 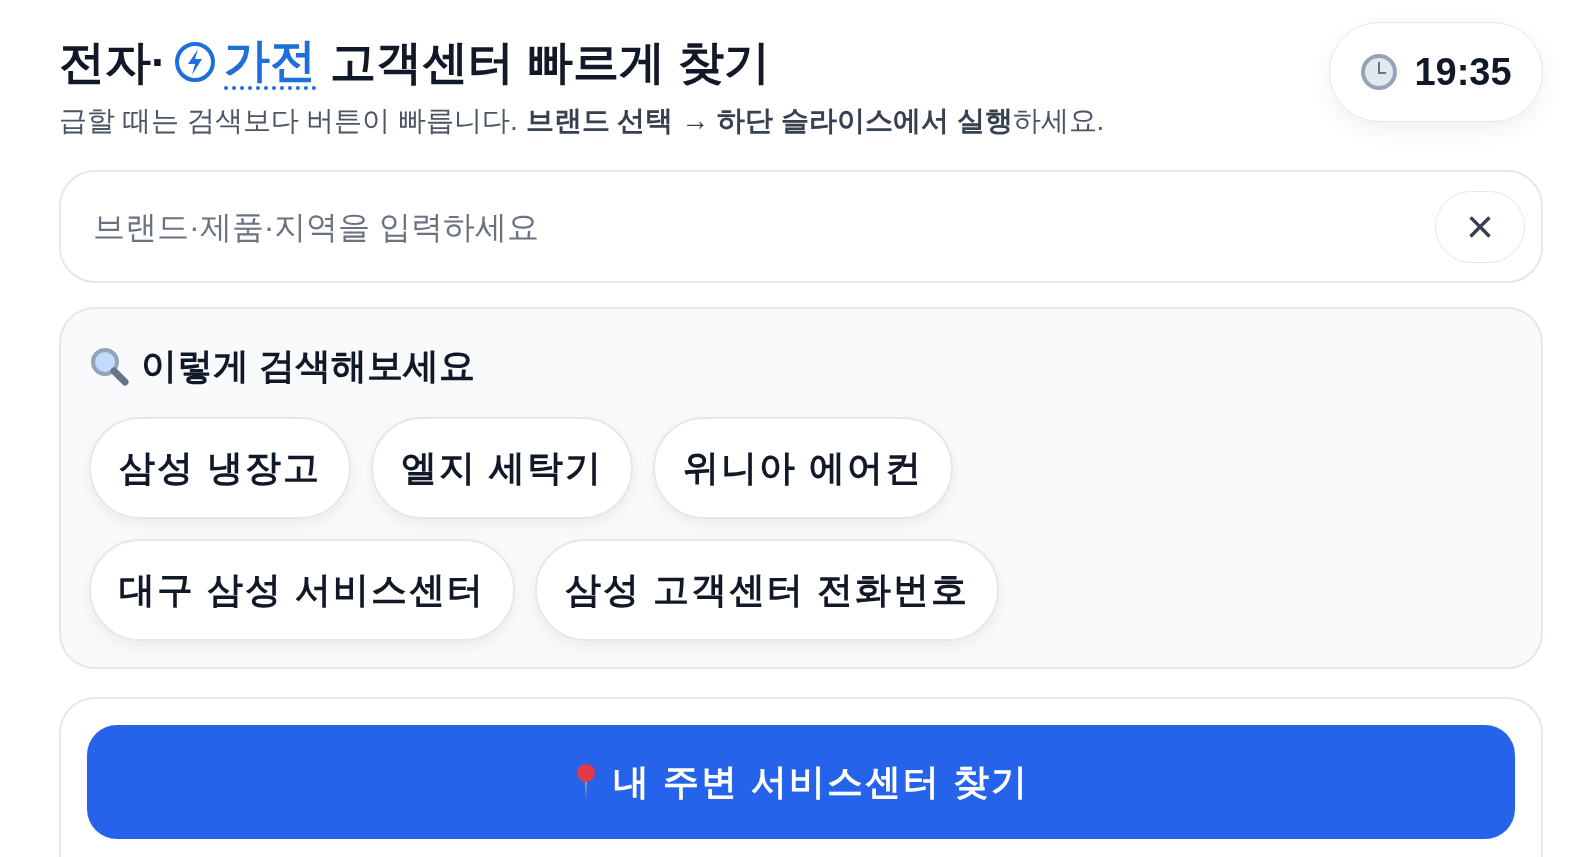 What do you see at coordinates (195, 62) in the screenshot?
I see `lightning-icon` at bounding box center [195, 62].